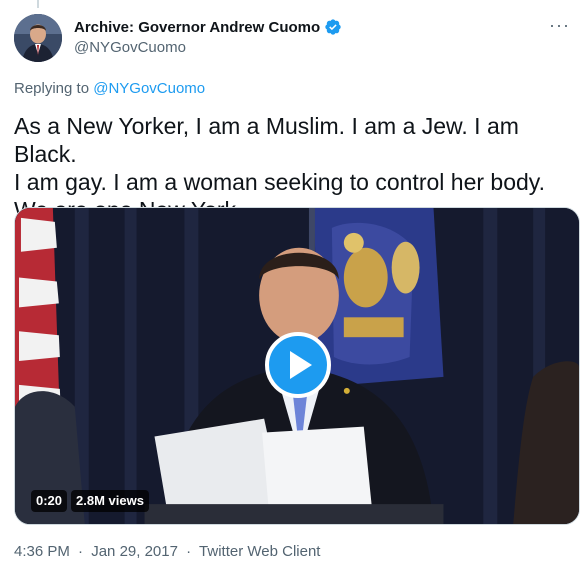 The height and width of the screenshot is (572, 588). I want to click on tweet-date: Jan 29, 2017, so click(134, 551).